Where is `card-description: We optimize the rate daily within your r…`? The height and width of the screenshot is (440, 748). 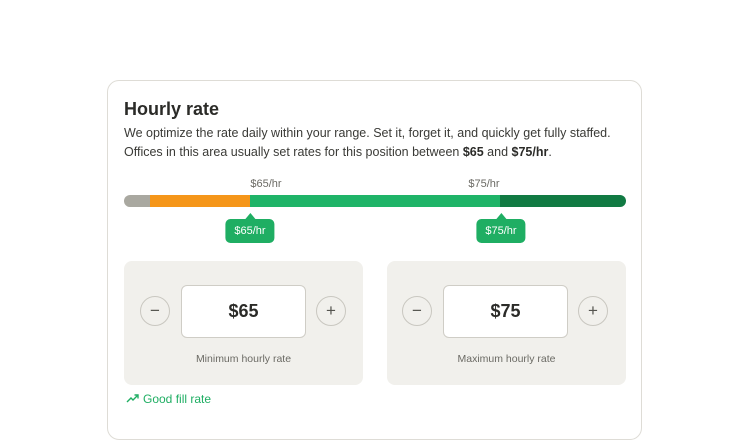 card-description: We optimize the rate daily within your r… is located at coordinates (379, 143).